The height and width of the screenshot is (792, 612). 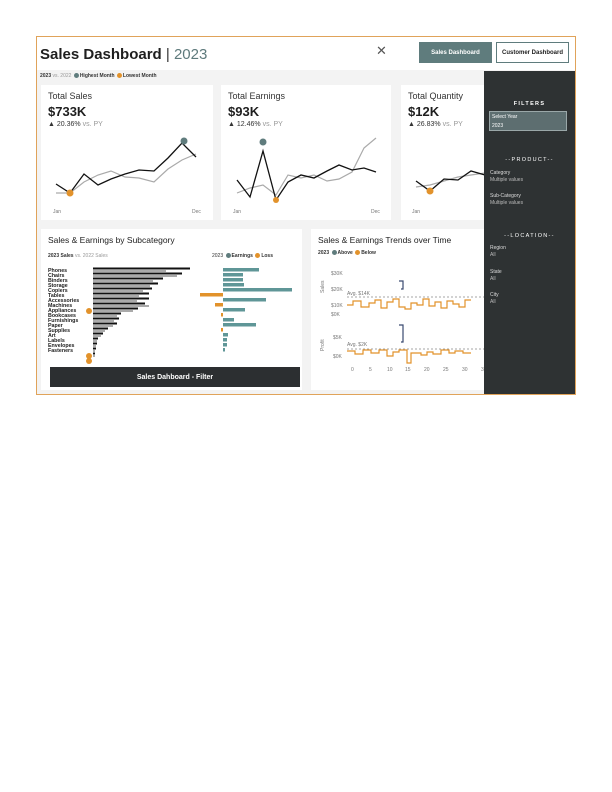 What do you see at coordinates (493, 255) in the screenshot?
I see `region-filter: All` at bounding box center [493, 255].